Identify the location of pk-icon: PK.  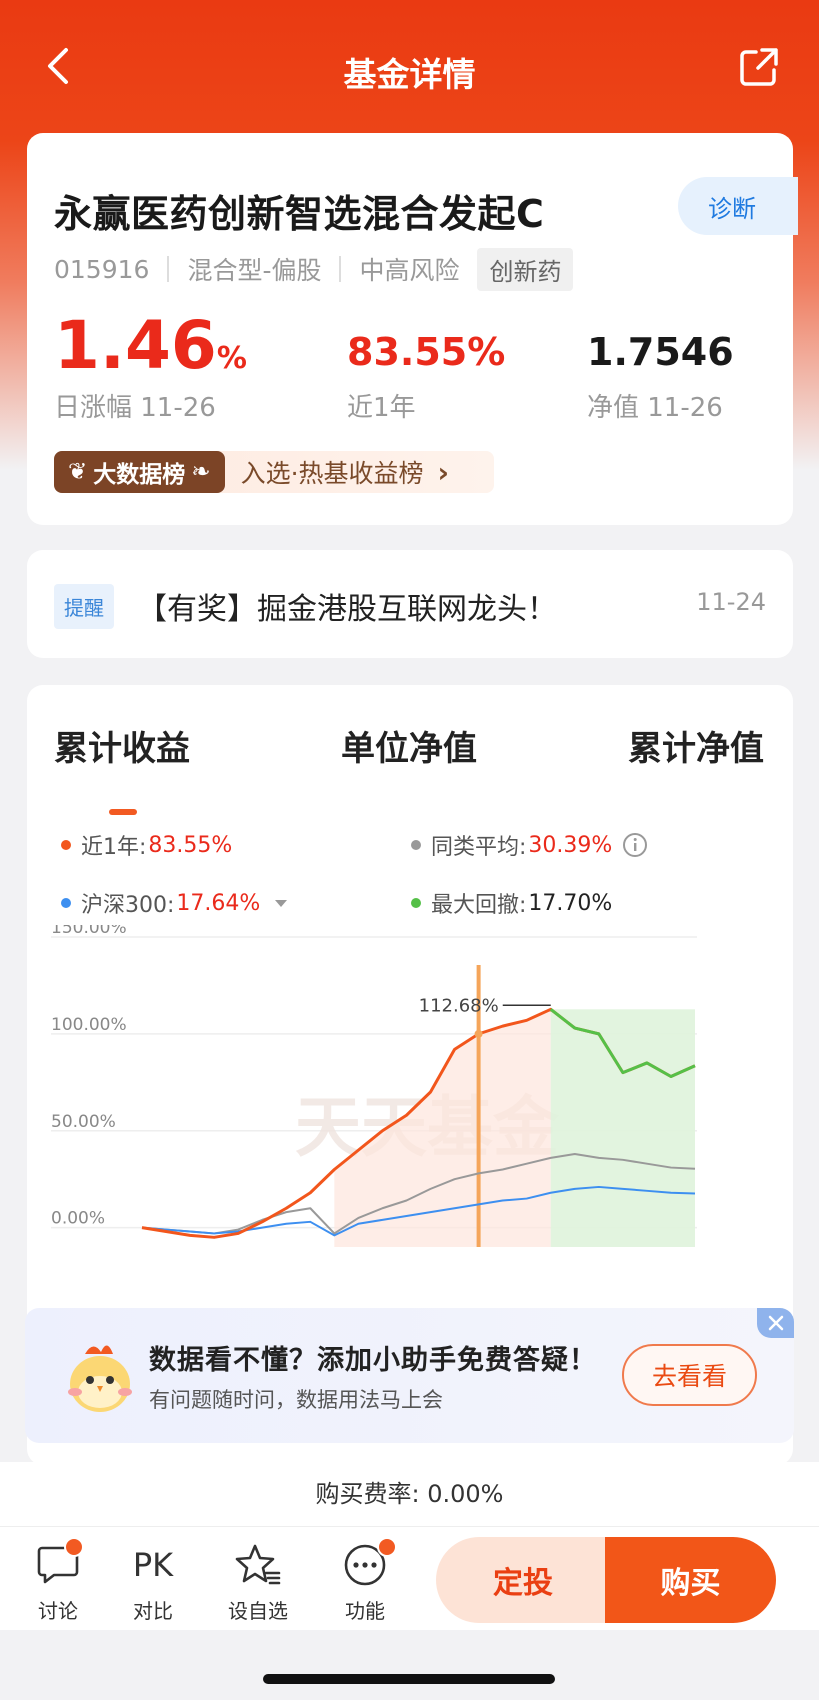
(153, 1565).